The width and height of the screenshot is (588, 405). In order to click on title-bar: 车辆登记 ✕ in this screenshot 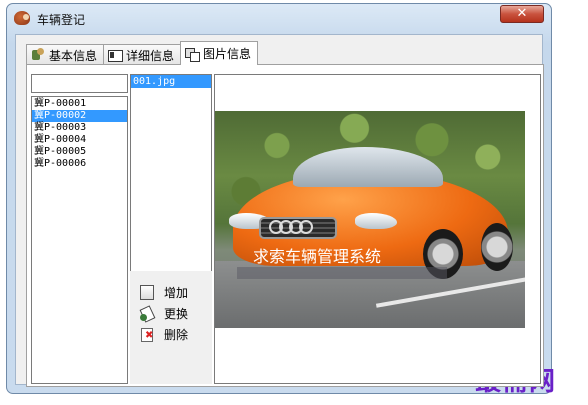, I will do `click(279, 18)`.